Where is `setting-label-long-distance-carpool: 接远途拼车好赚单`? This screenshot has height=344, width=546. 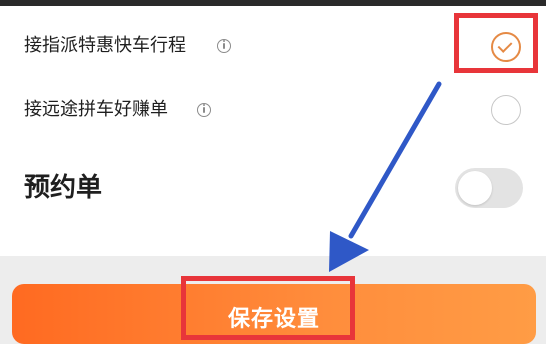 setting-label-long-distance-carpool: 接远途拼车好赚单 is located at coordinates (96, 109).